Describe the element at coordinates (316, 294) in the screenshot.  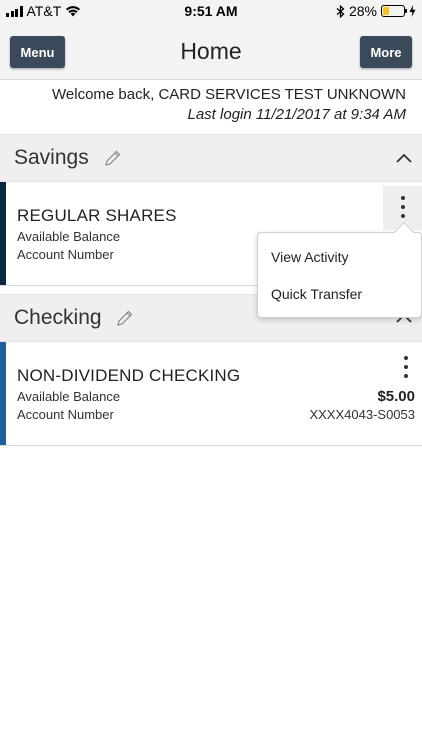
I see `menu-item-quick-transfer: Quick Transfer` at that location.